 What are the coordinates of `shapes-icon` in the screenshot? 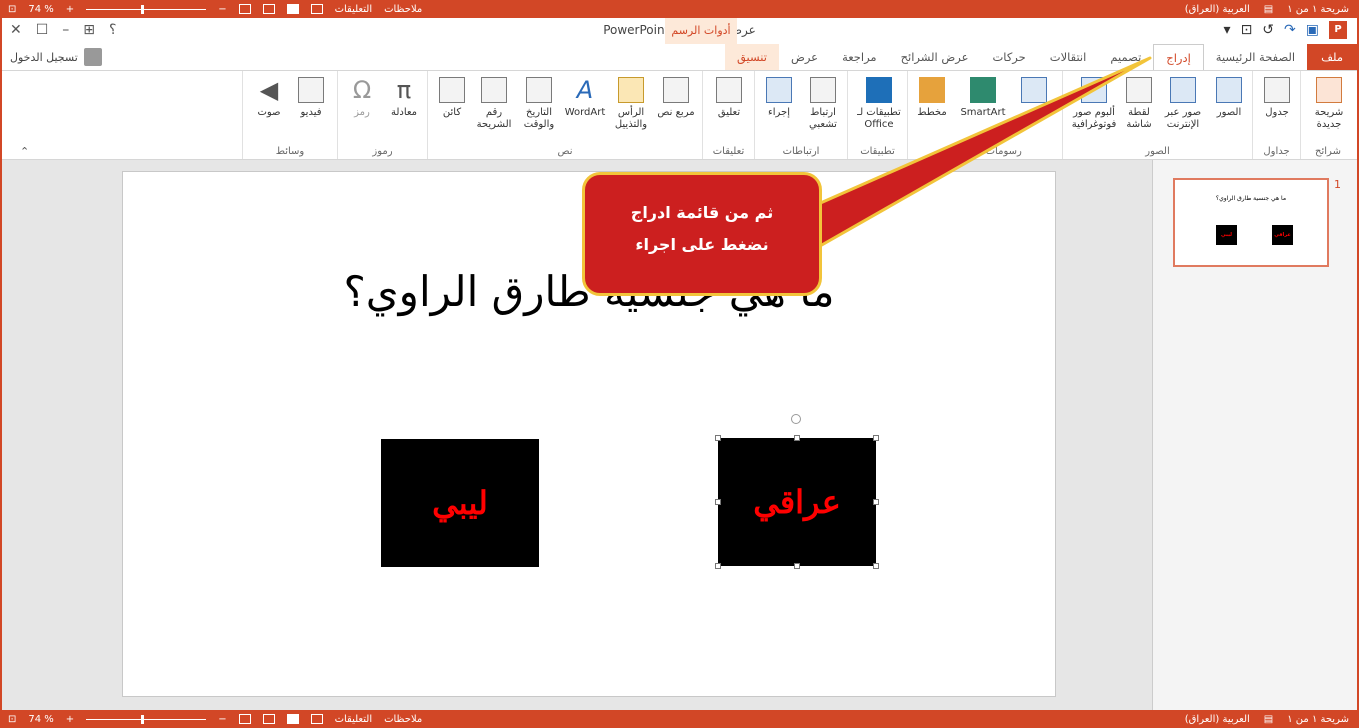 It's located at (1034, 90).